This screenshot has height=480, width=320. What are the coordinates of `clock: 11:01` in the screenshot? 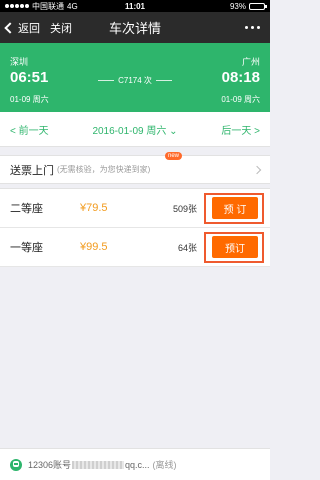 It's located at (135, 6).